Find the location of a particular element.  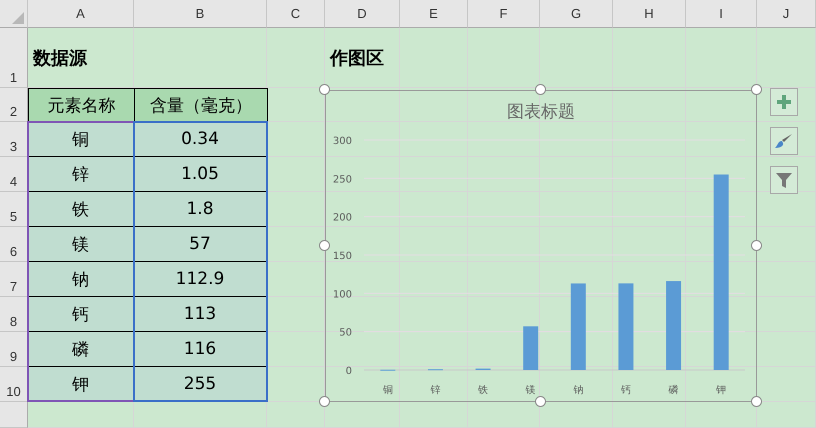

column-header: C is located at coordinates (296, 14).